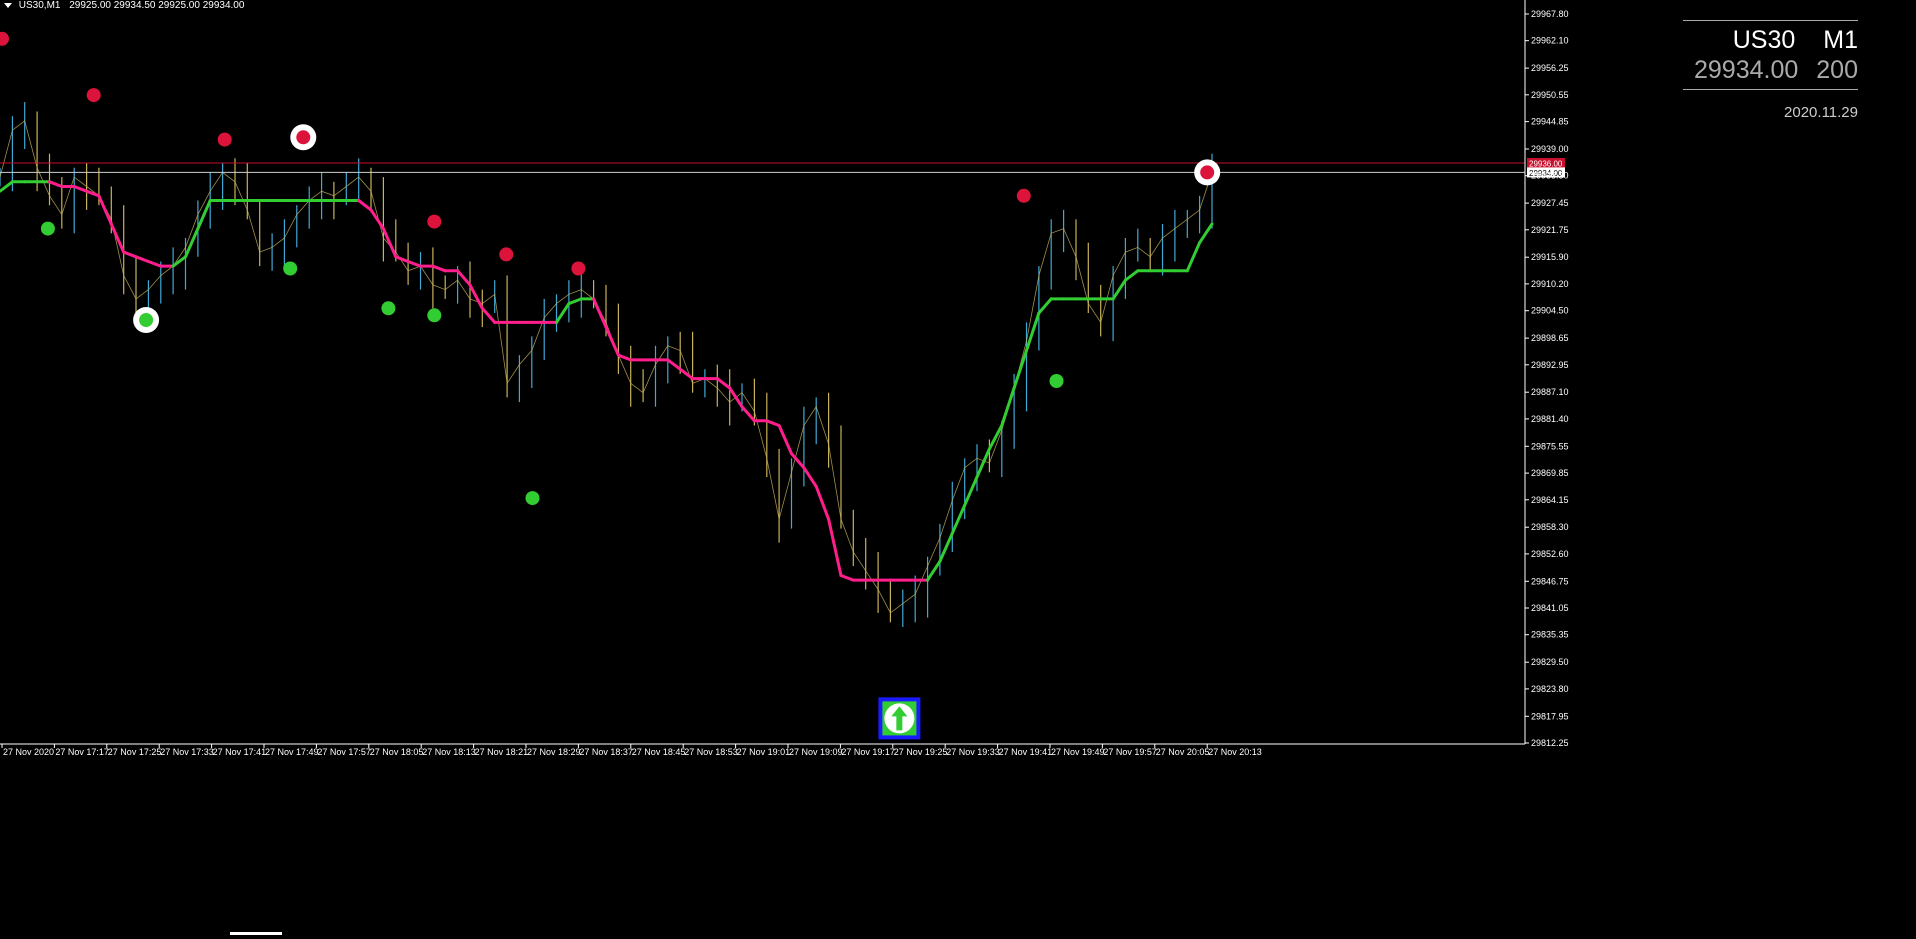 The image size is (1916, 939). What do you see at coordinates (187, 752) in the screenshot?
I see `x-tick-label: 27 Nov 17:33` at bounding box center [187, 752].